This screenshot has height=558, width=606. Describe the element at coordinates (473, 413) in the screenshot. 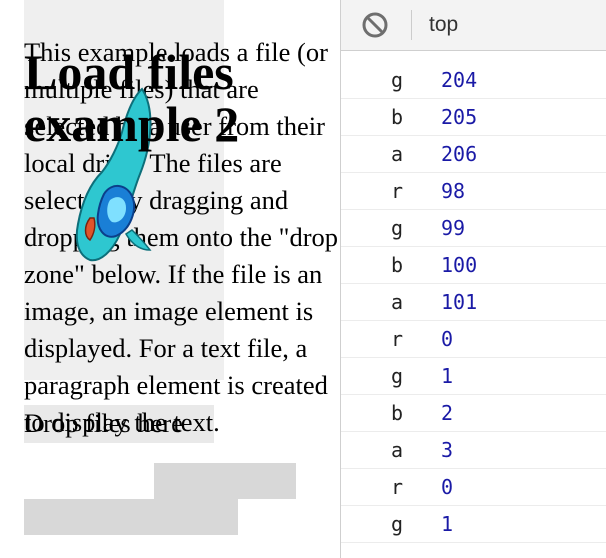

I see `console-log-row: b2` at that location.